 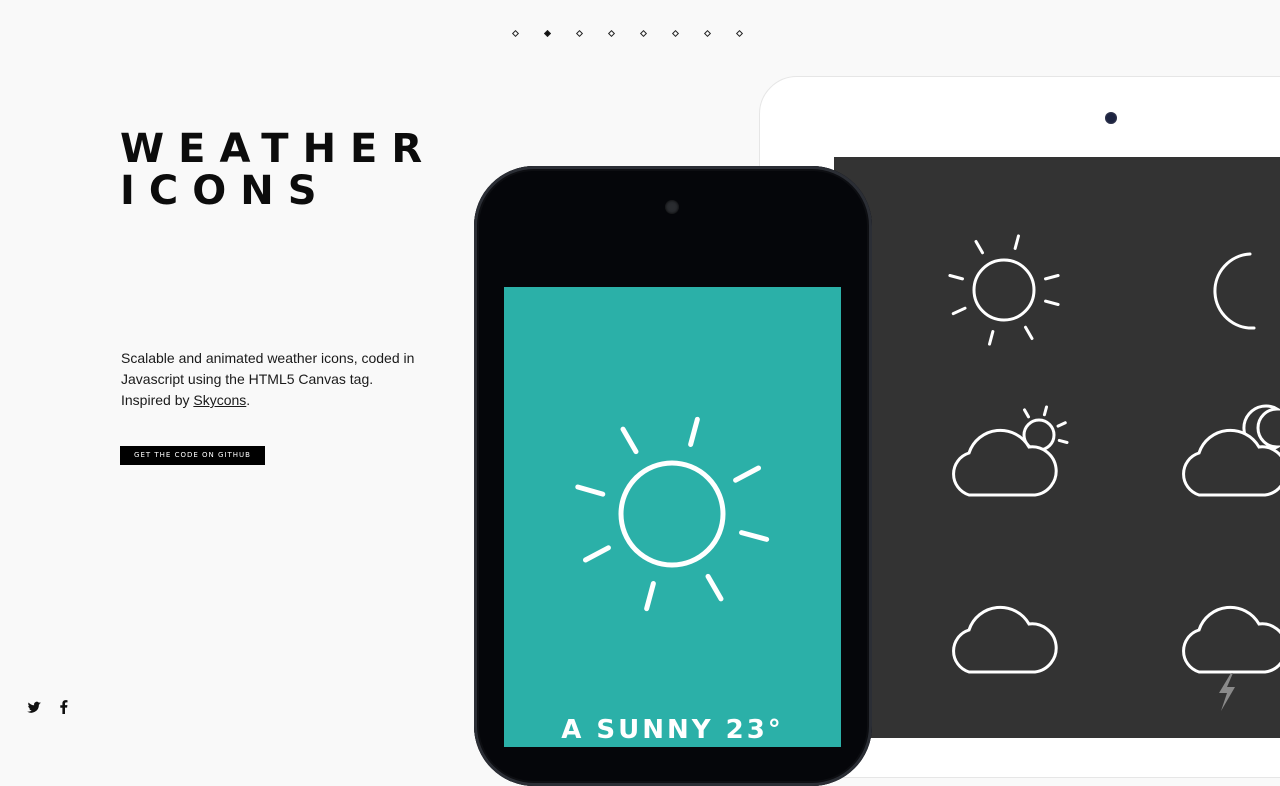 I want to click on pagination-dots, so click(x=627, y=33).